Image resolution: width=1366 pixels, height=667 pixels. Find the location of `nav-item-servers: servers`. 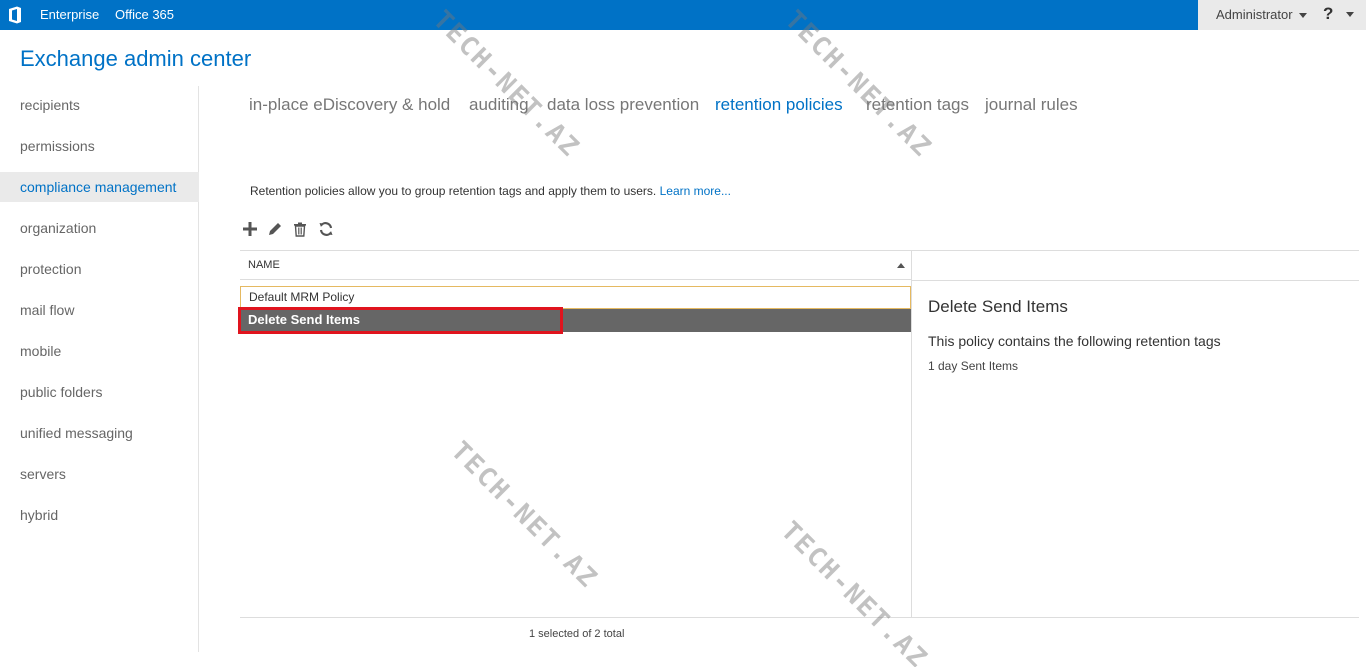

nav-item-servers: servers is located at coordinates (99, 474).